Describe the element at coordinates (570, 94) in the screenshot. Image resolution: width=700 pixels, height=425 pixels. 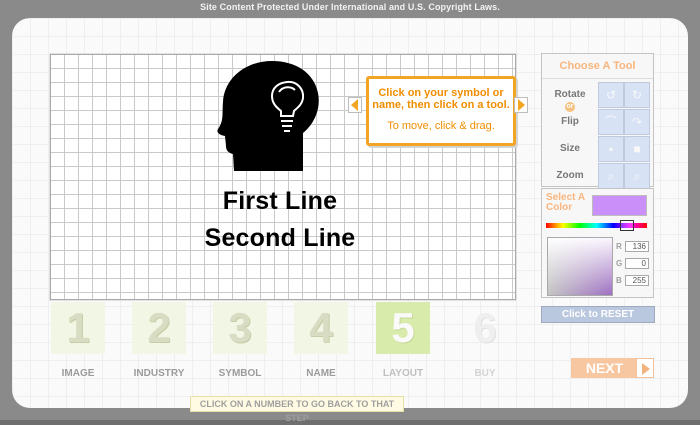
I see `rotate-label: Rotate` at that location.